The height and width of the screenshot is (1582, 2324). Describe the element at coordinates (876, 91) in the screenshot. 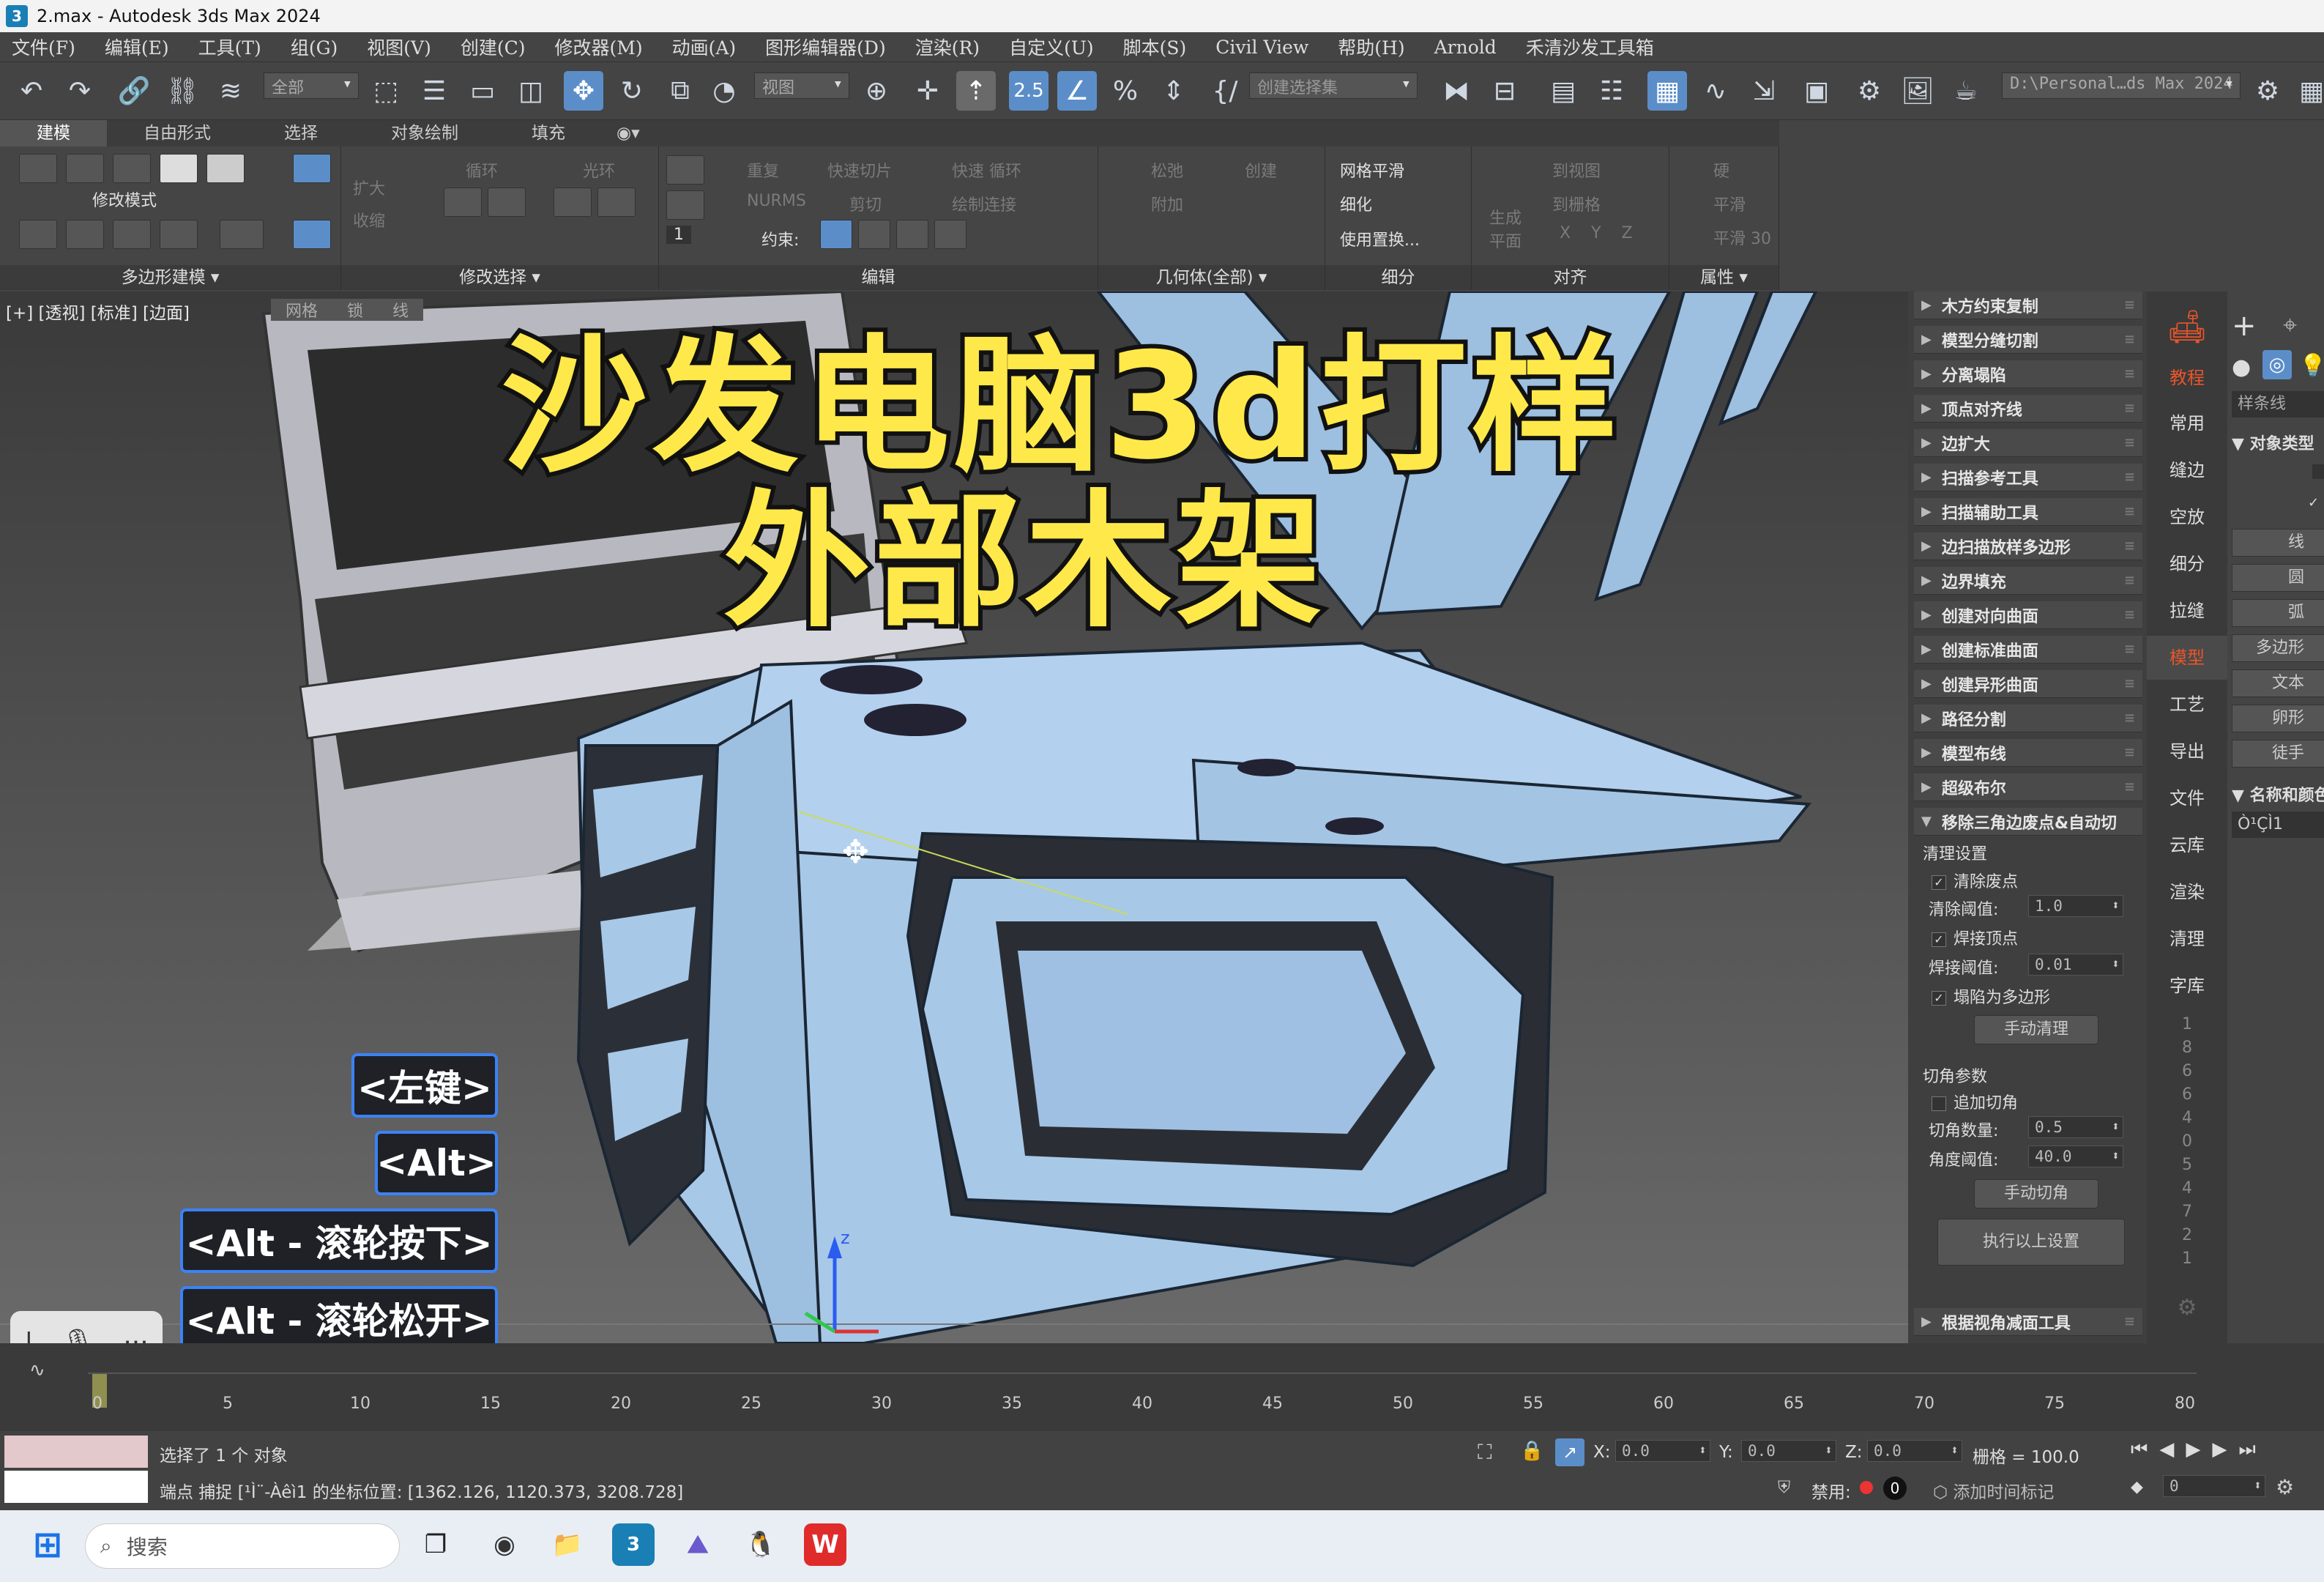

I see `pivot-center-icon: ⊕` at that location.